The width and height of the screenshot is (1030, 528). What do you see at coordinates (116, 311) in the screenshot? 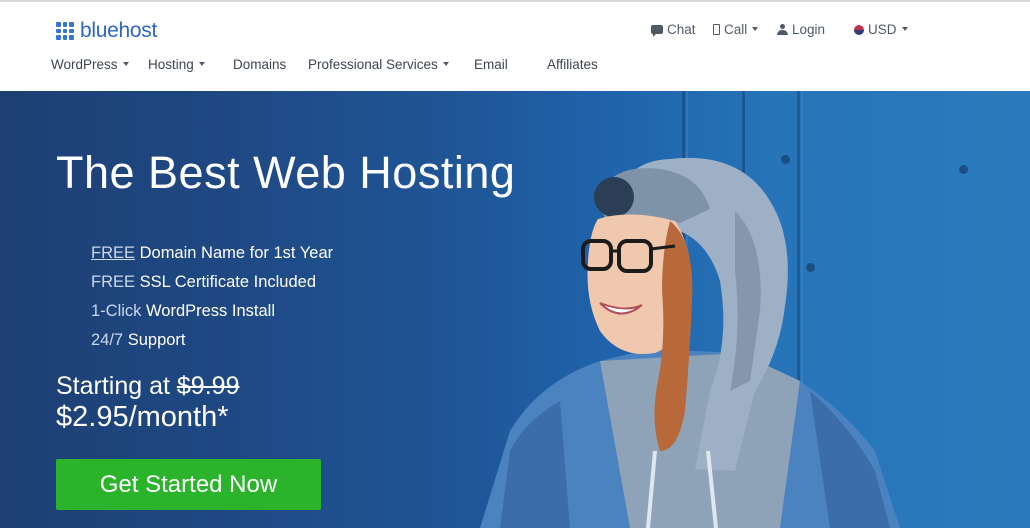
I see `feature-prefix: 1-Click` at bounding box center [116, 311].